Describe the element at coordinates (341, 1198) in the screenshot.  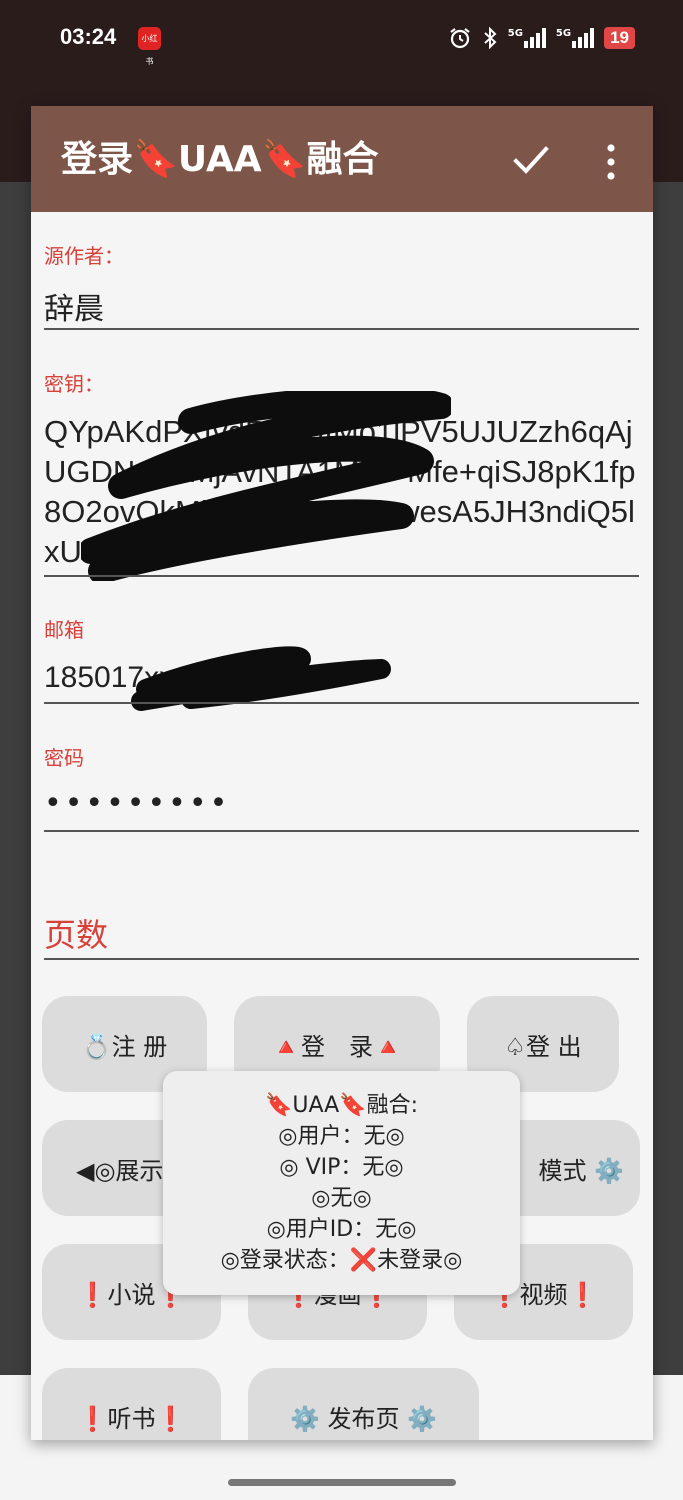
I see `toast-line-none: ◎无◎` at that location.